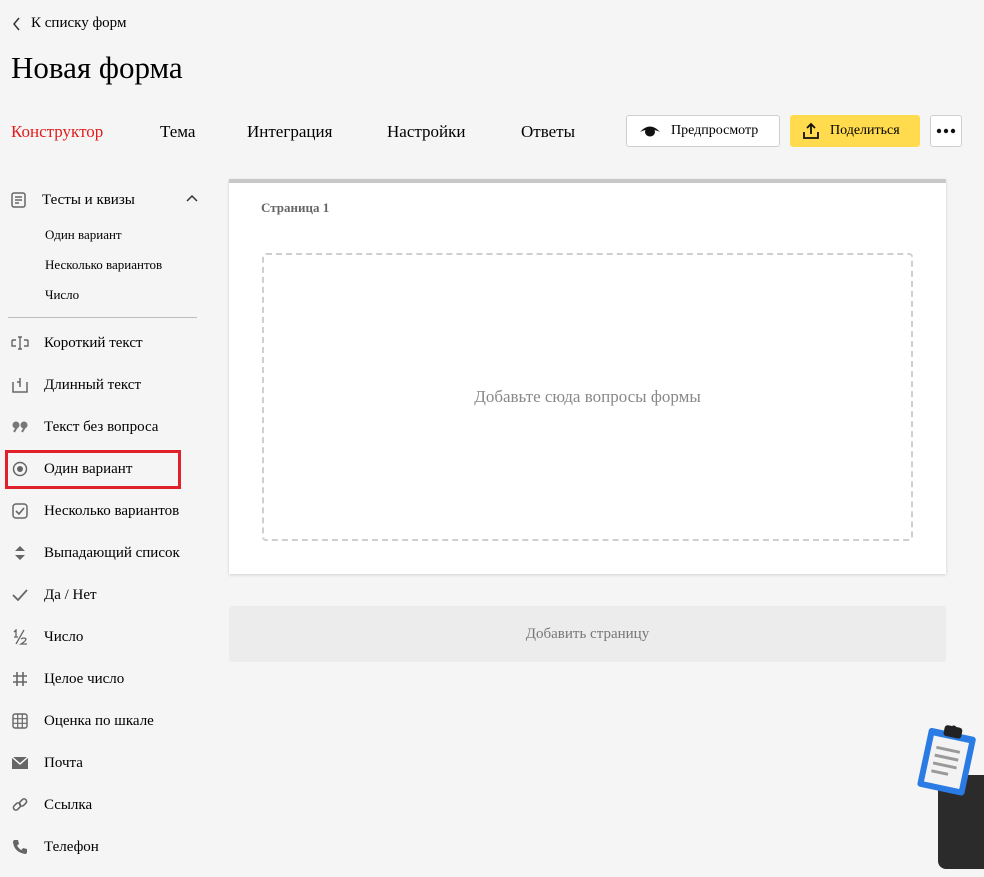 The image size is (984, 877). What do you see at coordinates (93, 342) in the screenshot?
I see `sidebar-item-label: Короткий текст` at bounding box center [93, 342].